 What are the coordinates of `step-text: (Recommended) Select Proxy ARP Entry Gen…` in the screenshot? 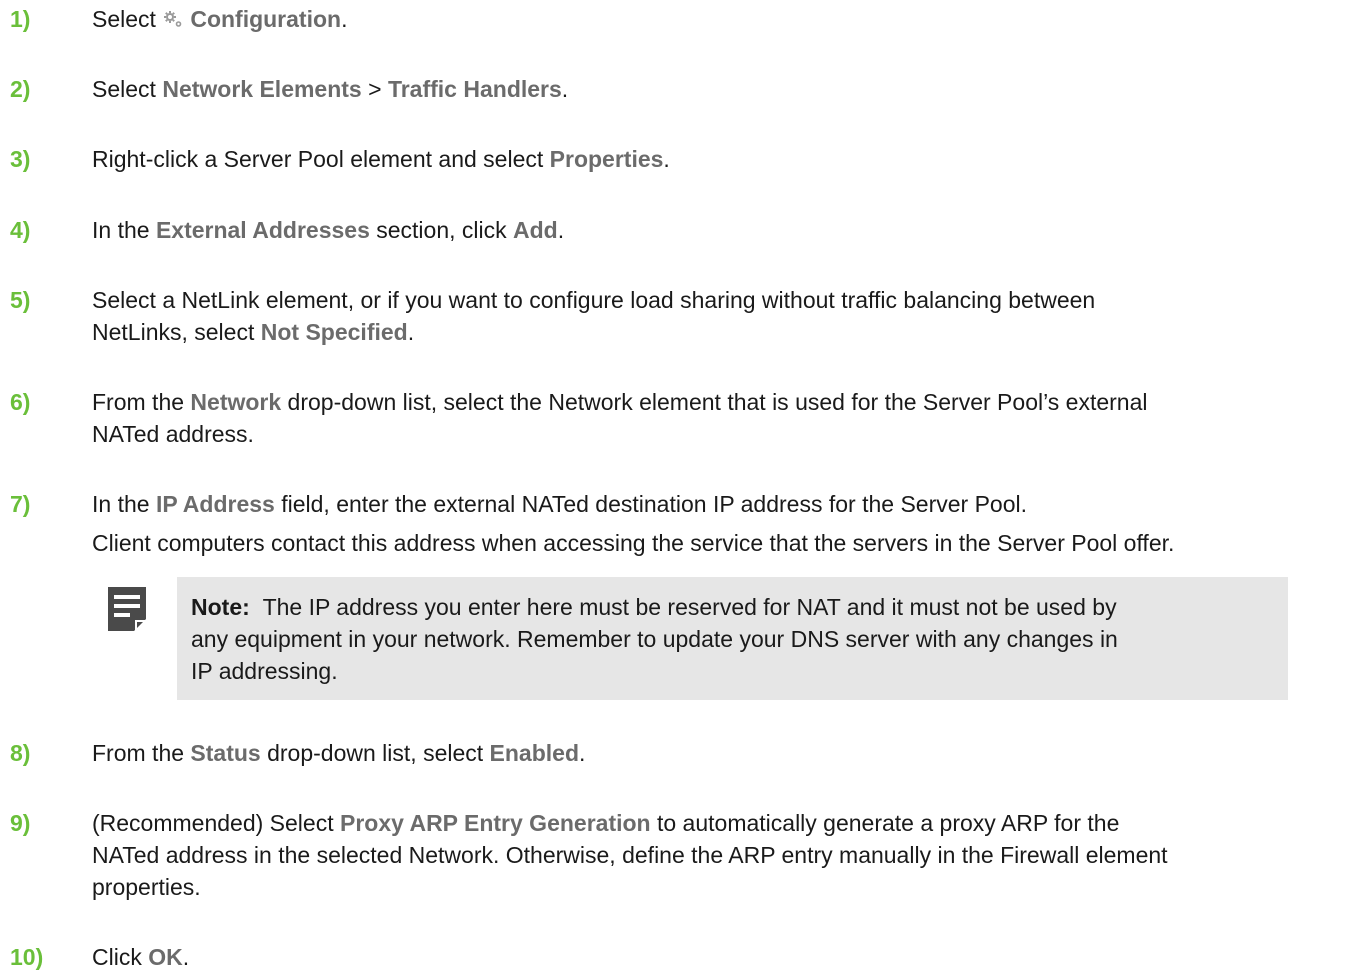 It's located at (723, 855).